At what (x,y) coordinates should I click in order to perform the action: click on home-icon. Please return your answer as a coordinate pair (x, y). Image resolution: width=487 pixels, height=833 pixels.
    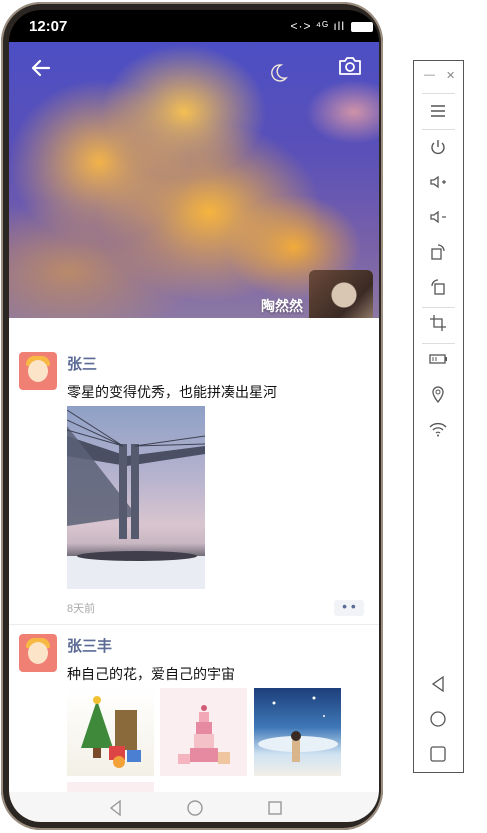
    Looking at the image, I should click on (438, 719).